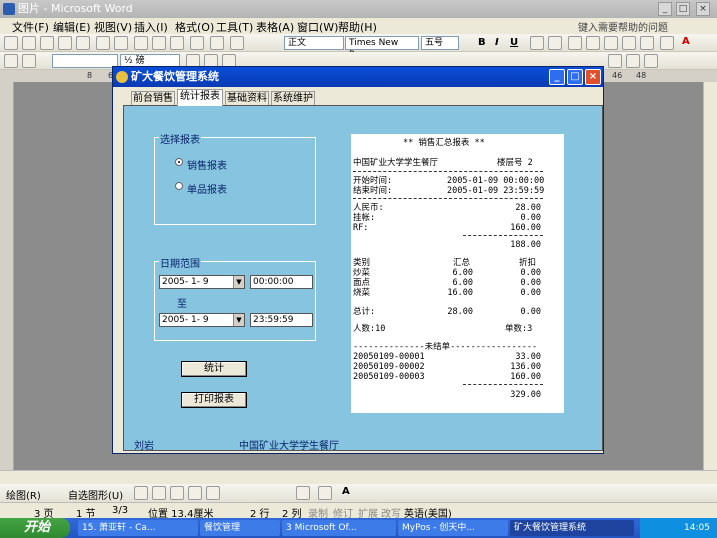 This screenshot has height=538, width=717. Describe the element at coordinates (314, 43) in the screenshot. I see `style-select: 正文` at that location.